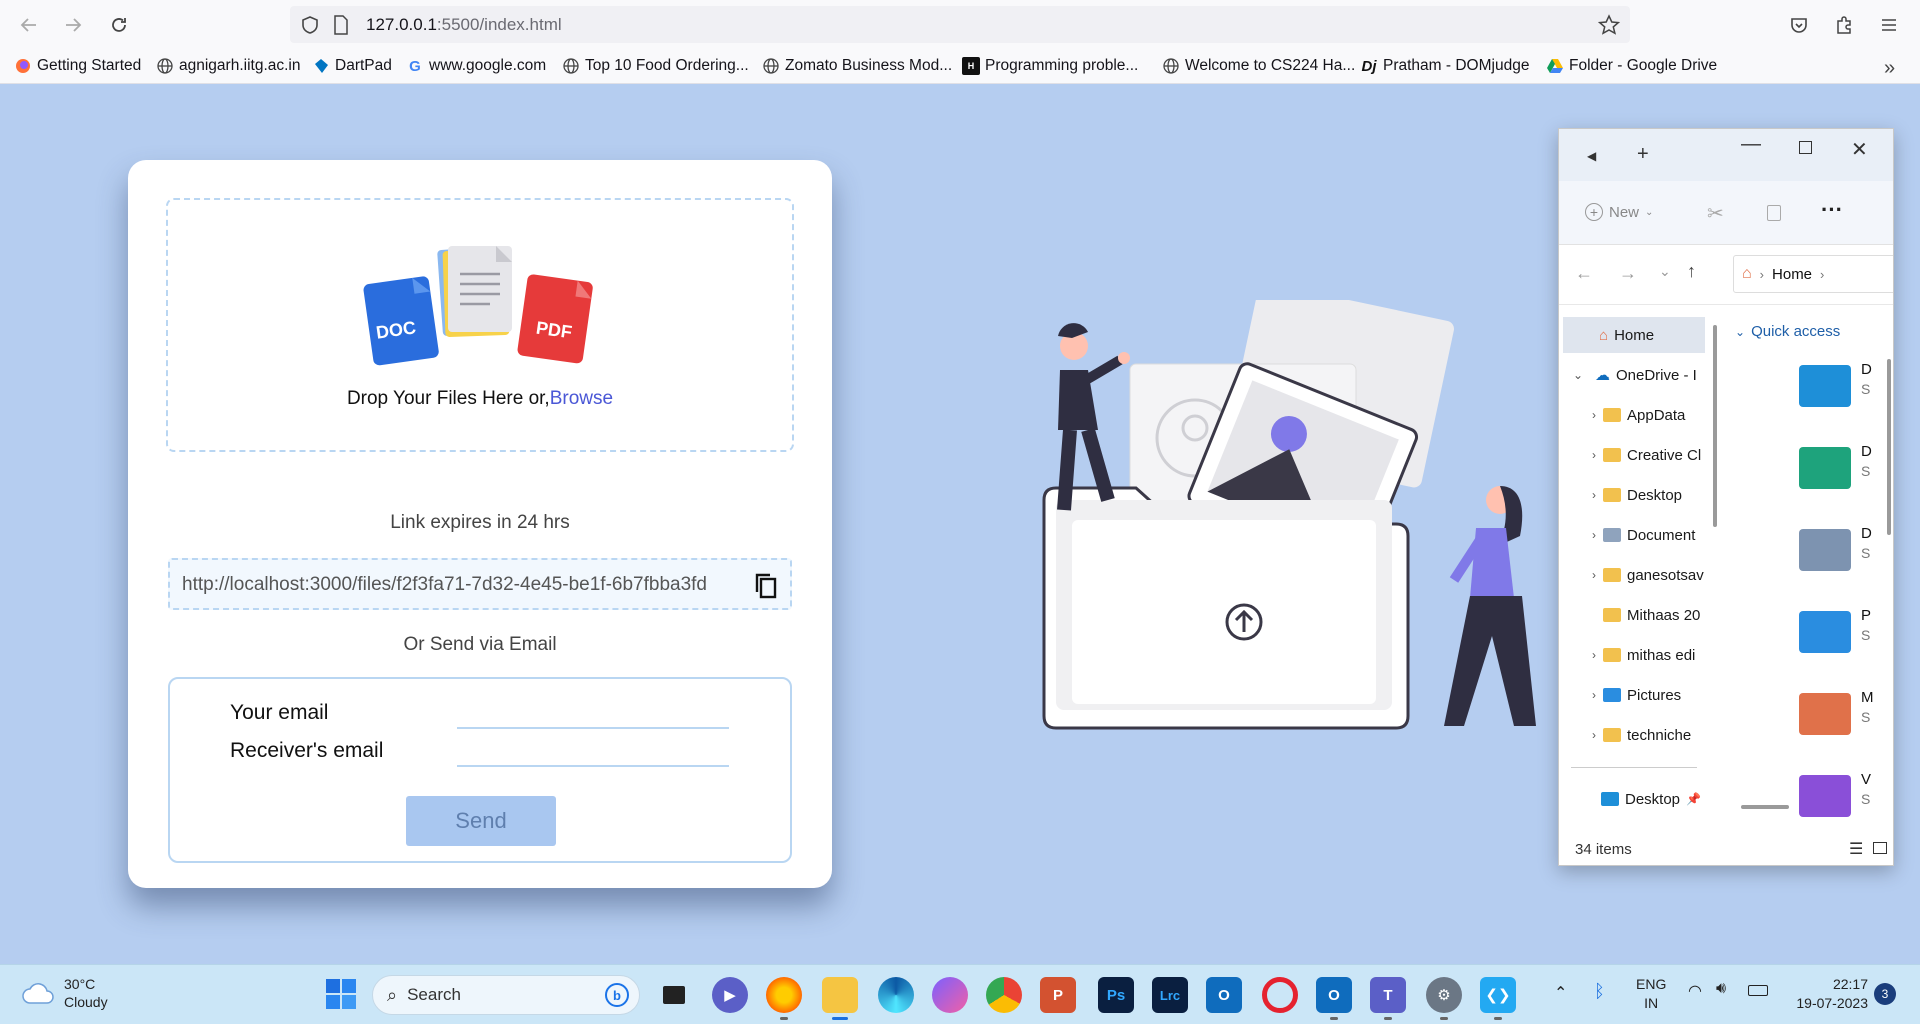 The width and height of the screenshot is (1920, 1024). Describe the element at coordinates (1889, 68) in the screenshot. I see `bookmarks-overflow-button: »` at that location.